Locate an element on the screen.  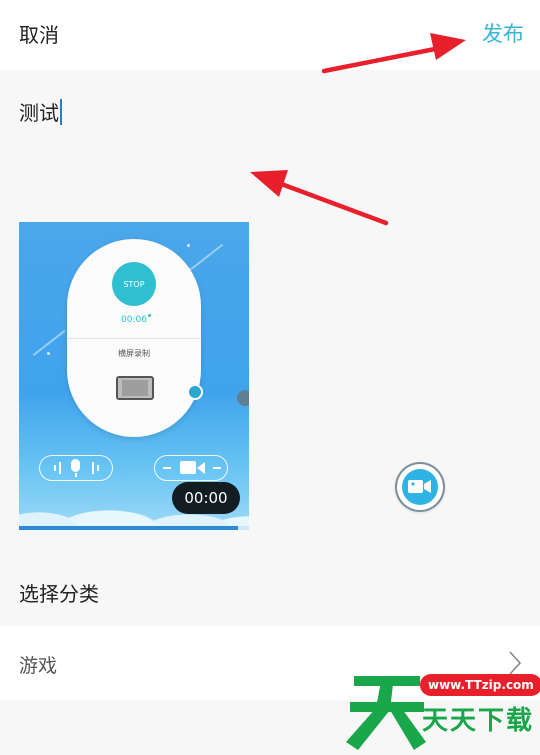
camera-control is located at coordinates (191, 468).